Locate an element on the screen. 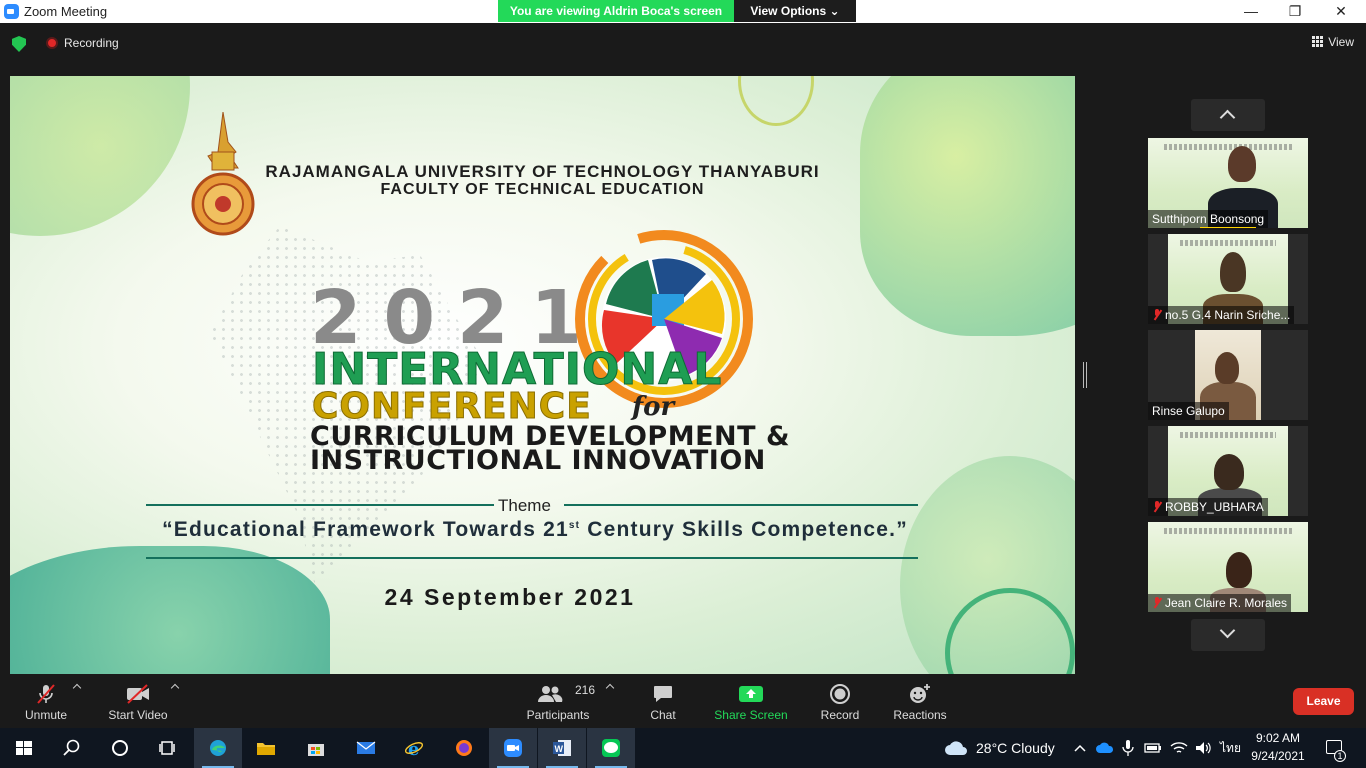  word-icon: W is located at coordinates (562, 748).